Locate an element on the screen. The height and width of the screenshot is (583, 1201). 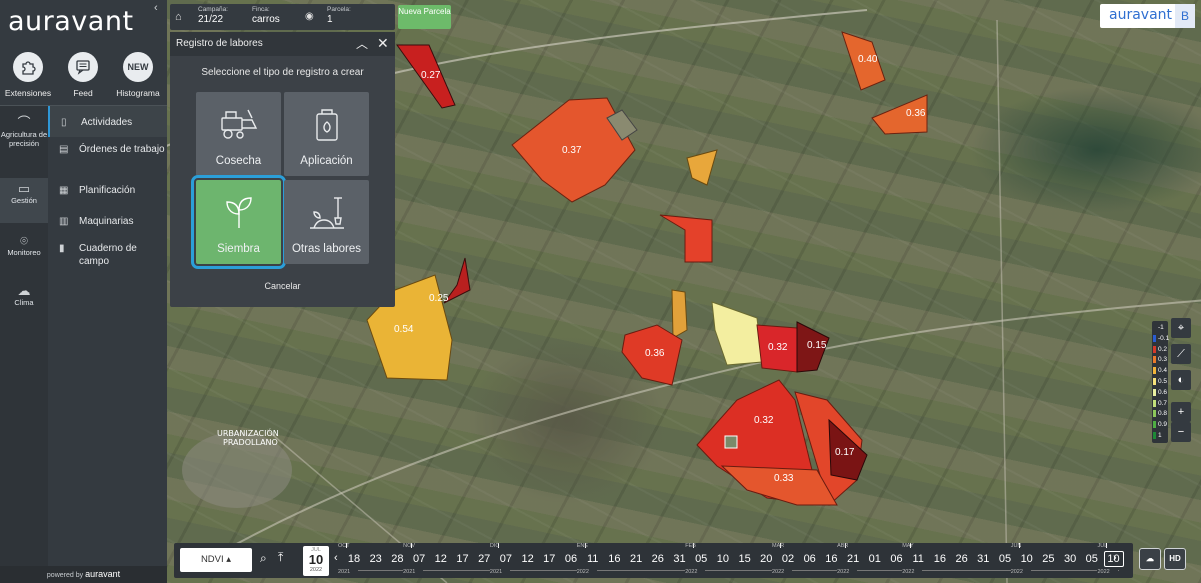
doc-icon: ▤ is located at coordinates (64, 149).